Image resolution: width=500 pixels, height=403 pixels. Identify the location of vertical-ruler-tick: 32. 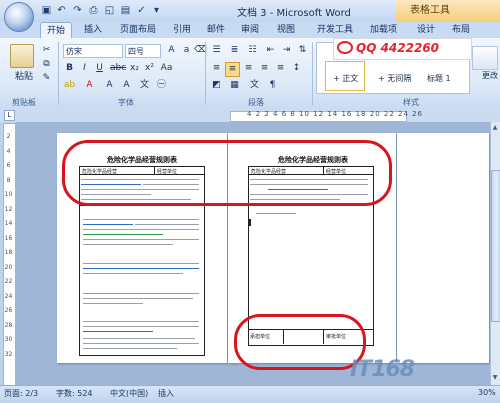
(8, 354).